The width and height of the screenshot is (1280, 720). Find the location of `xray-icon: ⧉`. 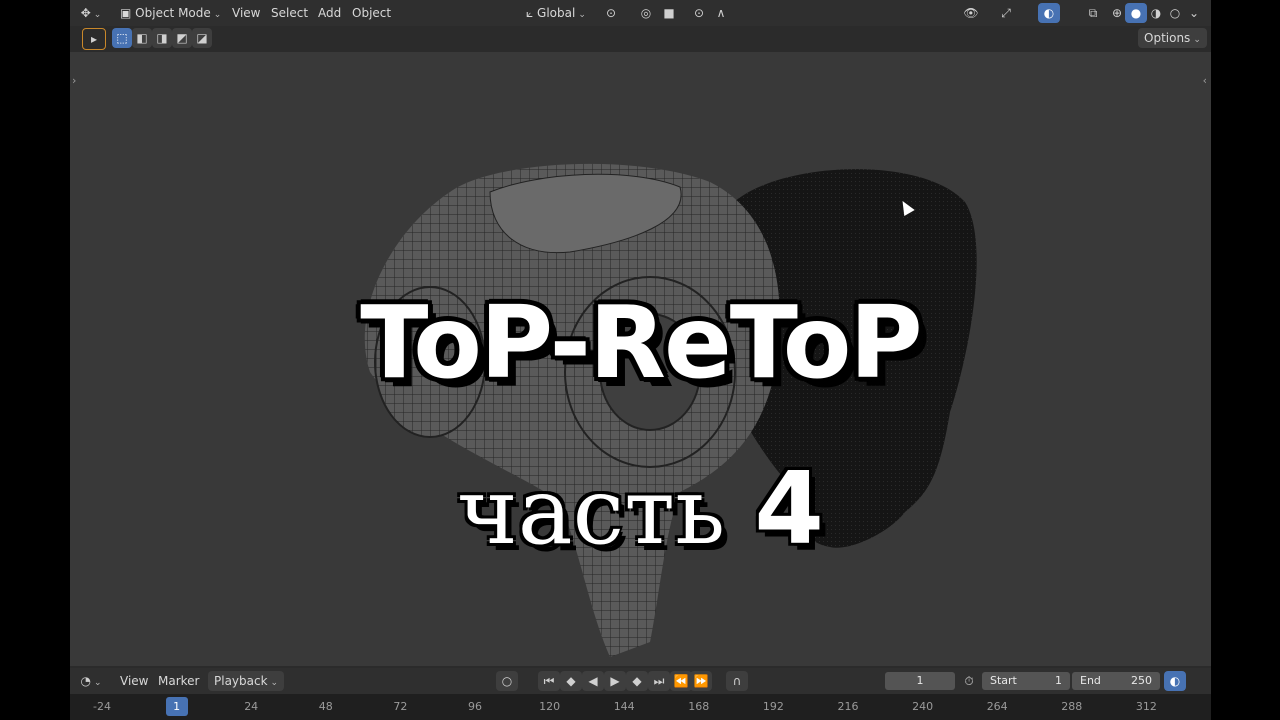

xray-icon: ⧉ is located at coordinates (1093, 13).